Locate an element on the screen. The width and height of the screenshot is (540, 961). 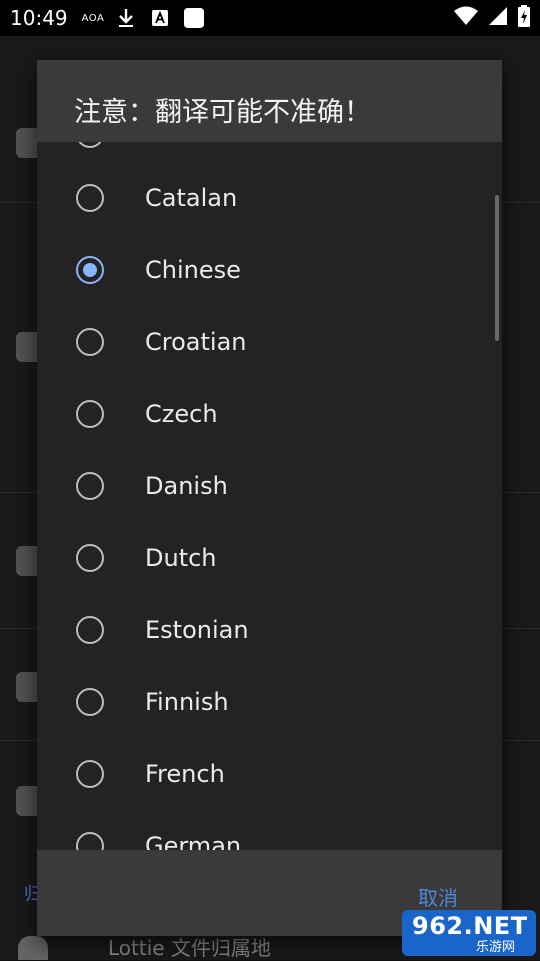
language-label: Catalan is located at coordinates (191, 198).